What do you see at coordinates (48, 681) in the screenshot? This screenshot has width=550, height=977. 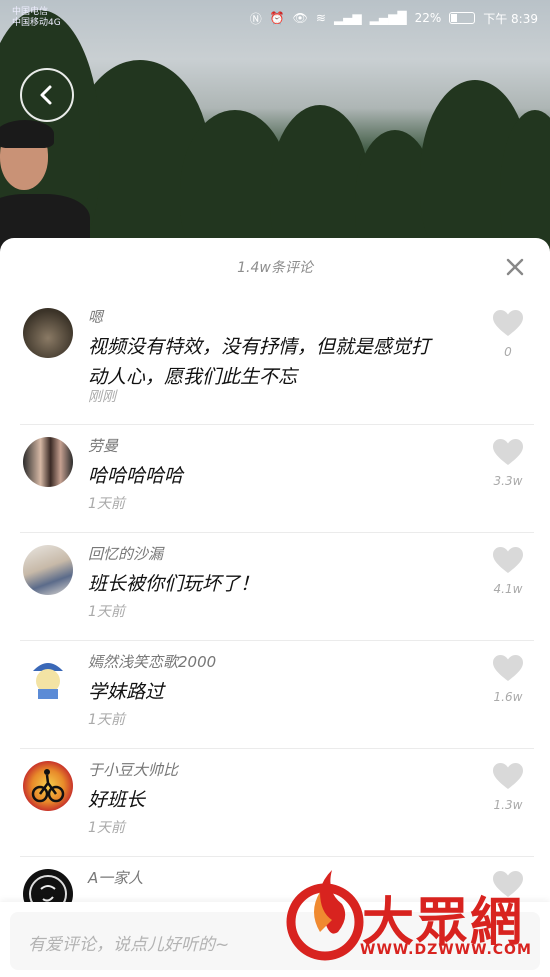 I see `cartoon-avatar-icon` at bounding box center [48, 681].